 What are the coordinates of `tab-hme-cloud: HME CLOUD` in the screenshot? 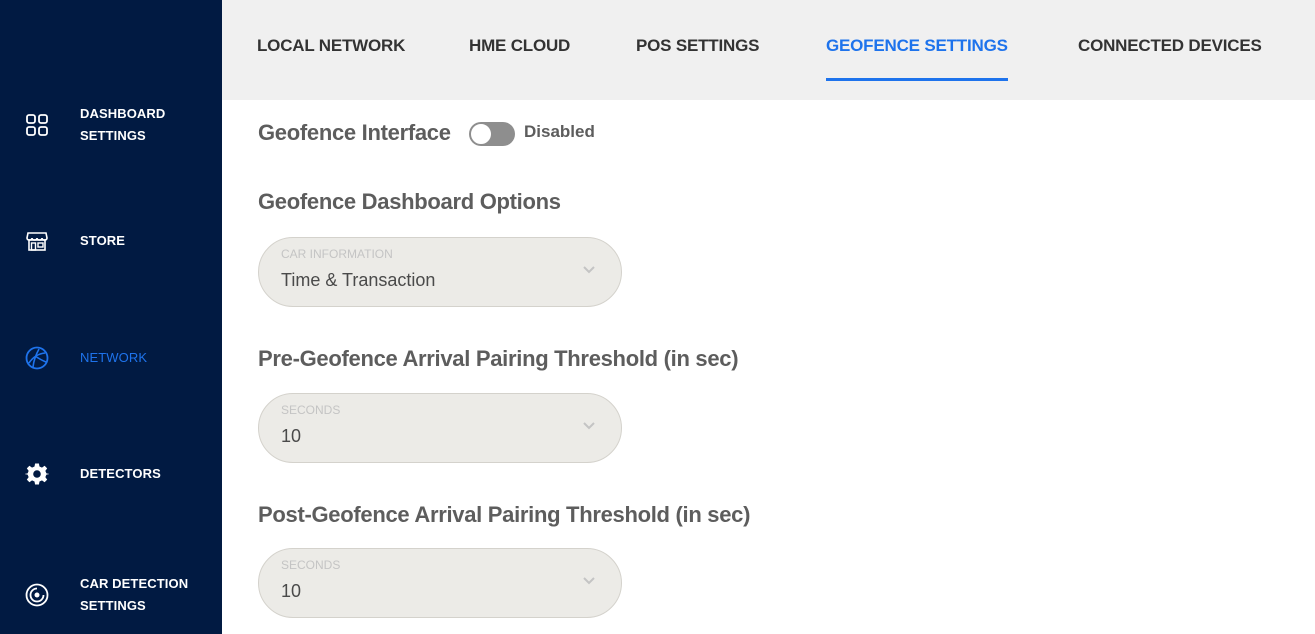 It's located at (519, 60).